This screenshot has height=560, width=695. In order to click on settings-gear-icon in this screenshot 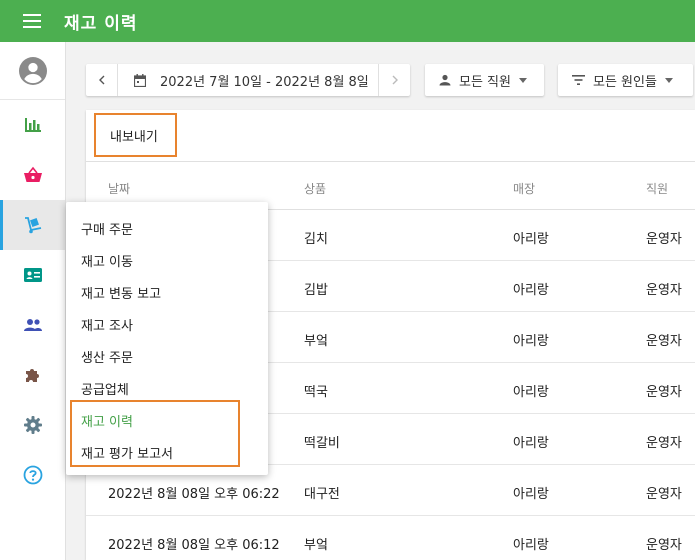, I will do `click(32, 425)`.